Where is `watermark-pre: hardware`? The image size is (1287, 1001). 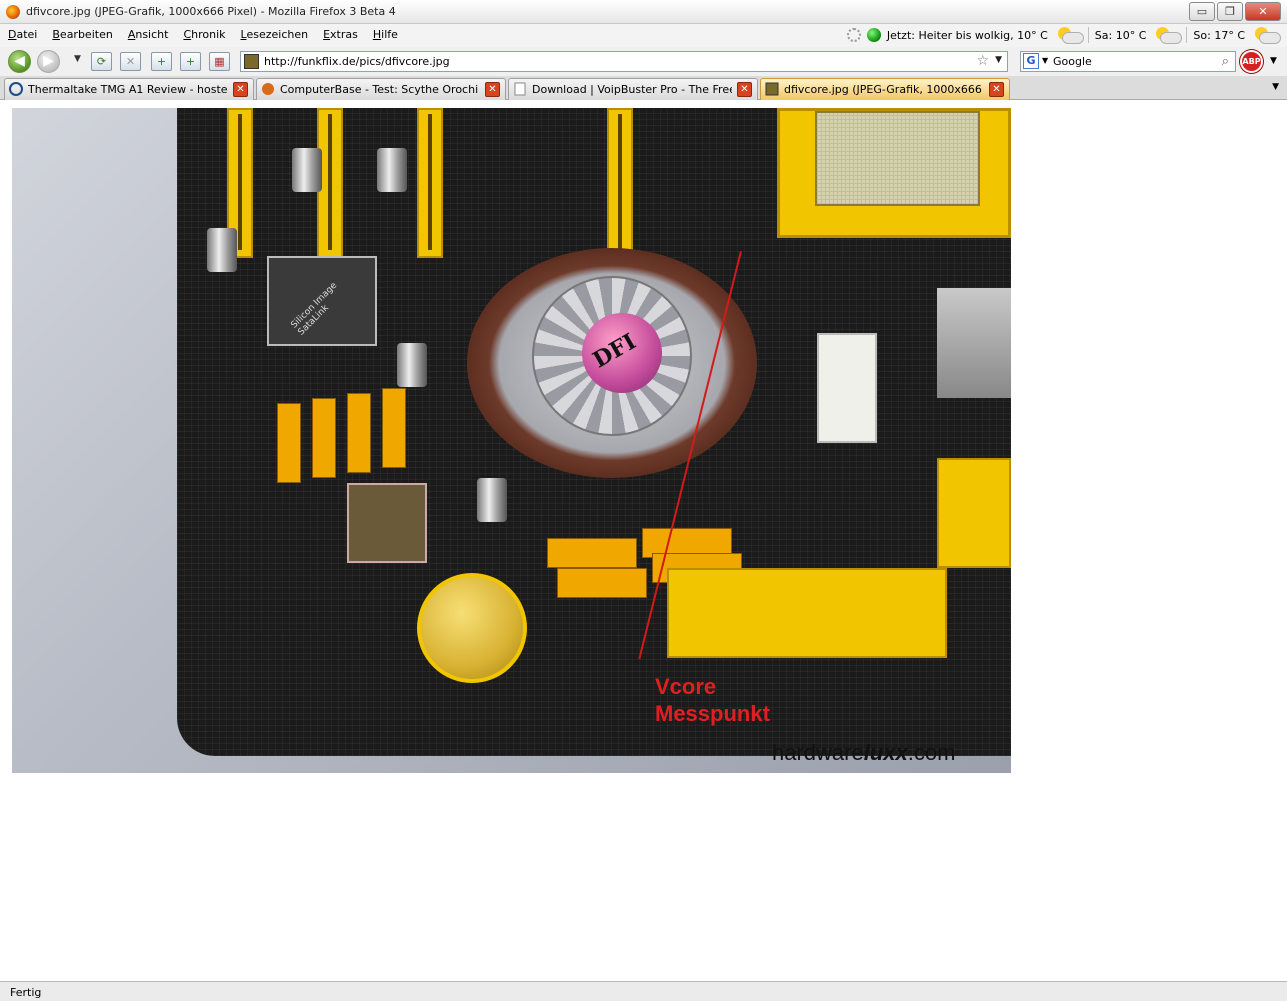
watermark-pre: hardware is located at coordinates (818, 752).